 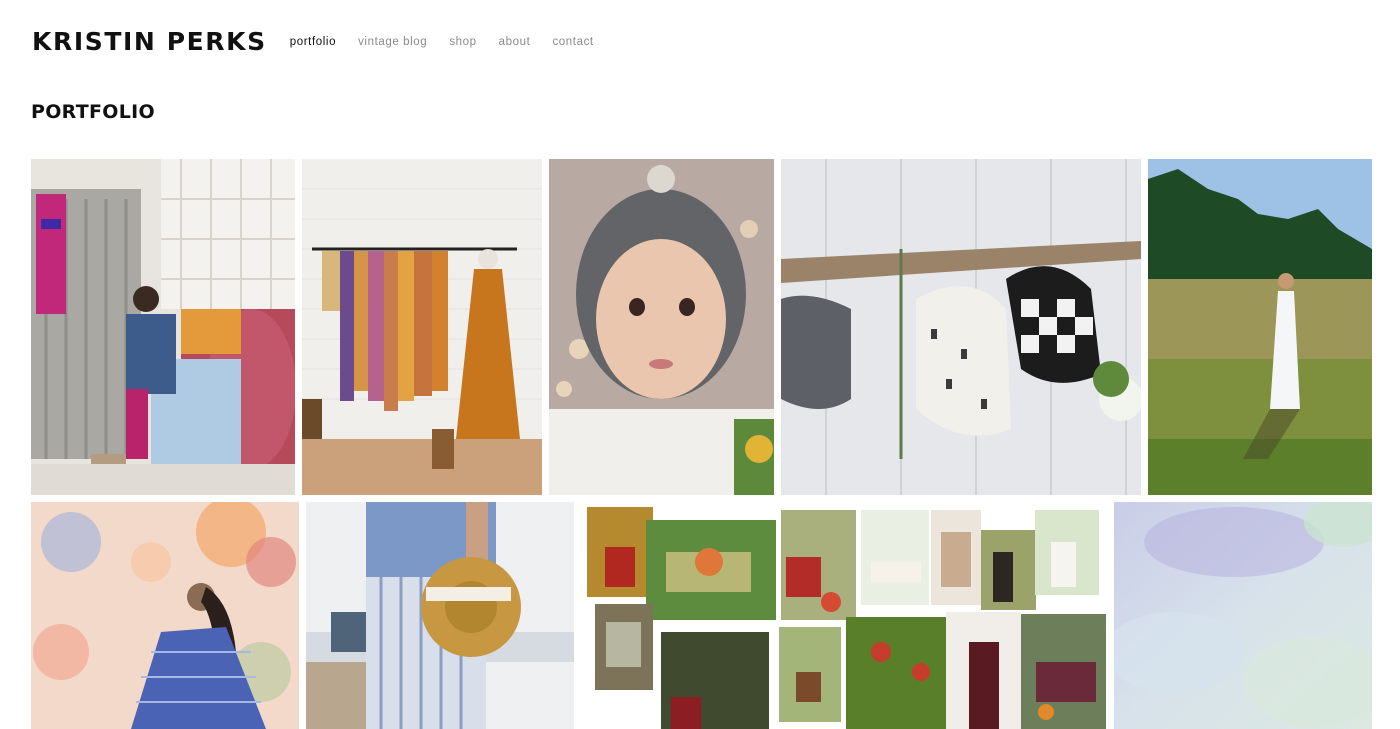 I want to click on meadow-photo, so click(x=1260, y=327).